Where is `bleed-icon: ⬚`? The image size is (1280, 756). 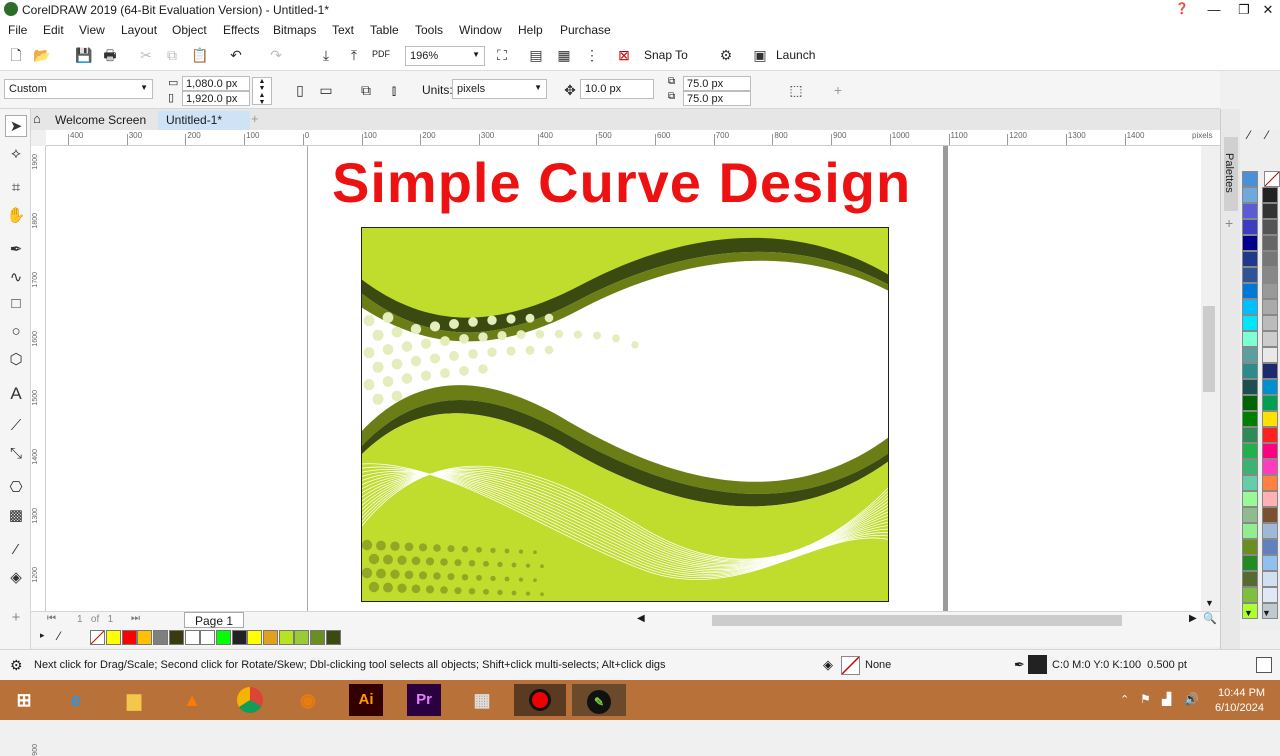 bleed-icon: ⬚ is located at coordinates (796, 90).